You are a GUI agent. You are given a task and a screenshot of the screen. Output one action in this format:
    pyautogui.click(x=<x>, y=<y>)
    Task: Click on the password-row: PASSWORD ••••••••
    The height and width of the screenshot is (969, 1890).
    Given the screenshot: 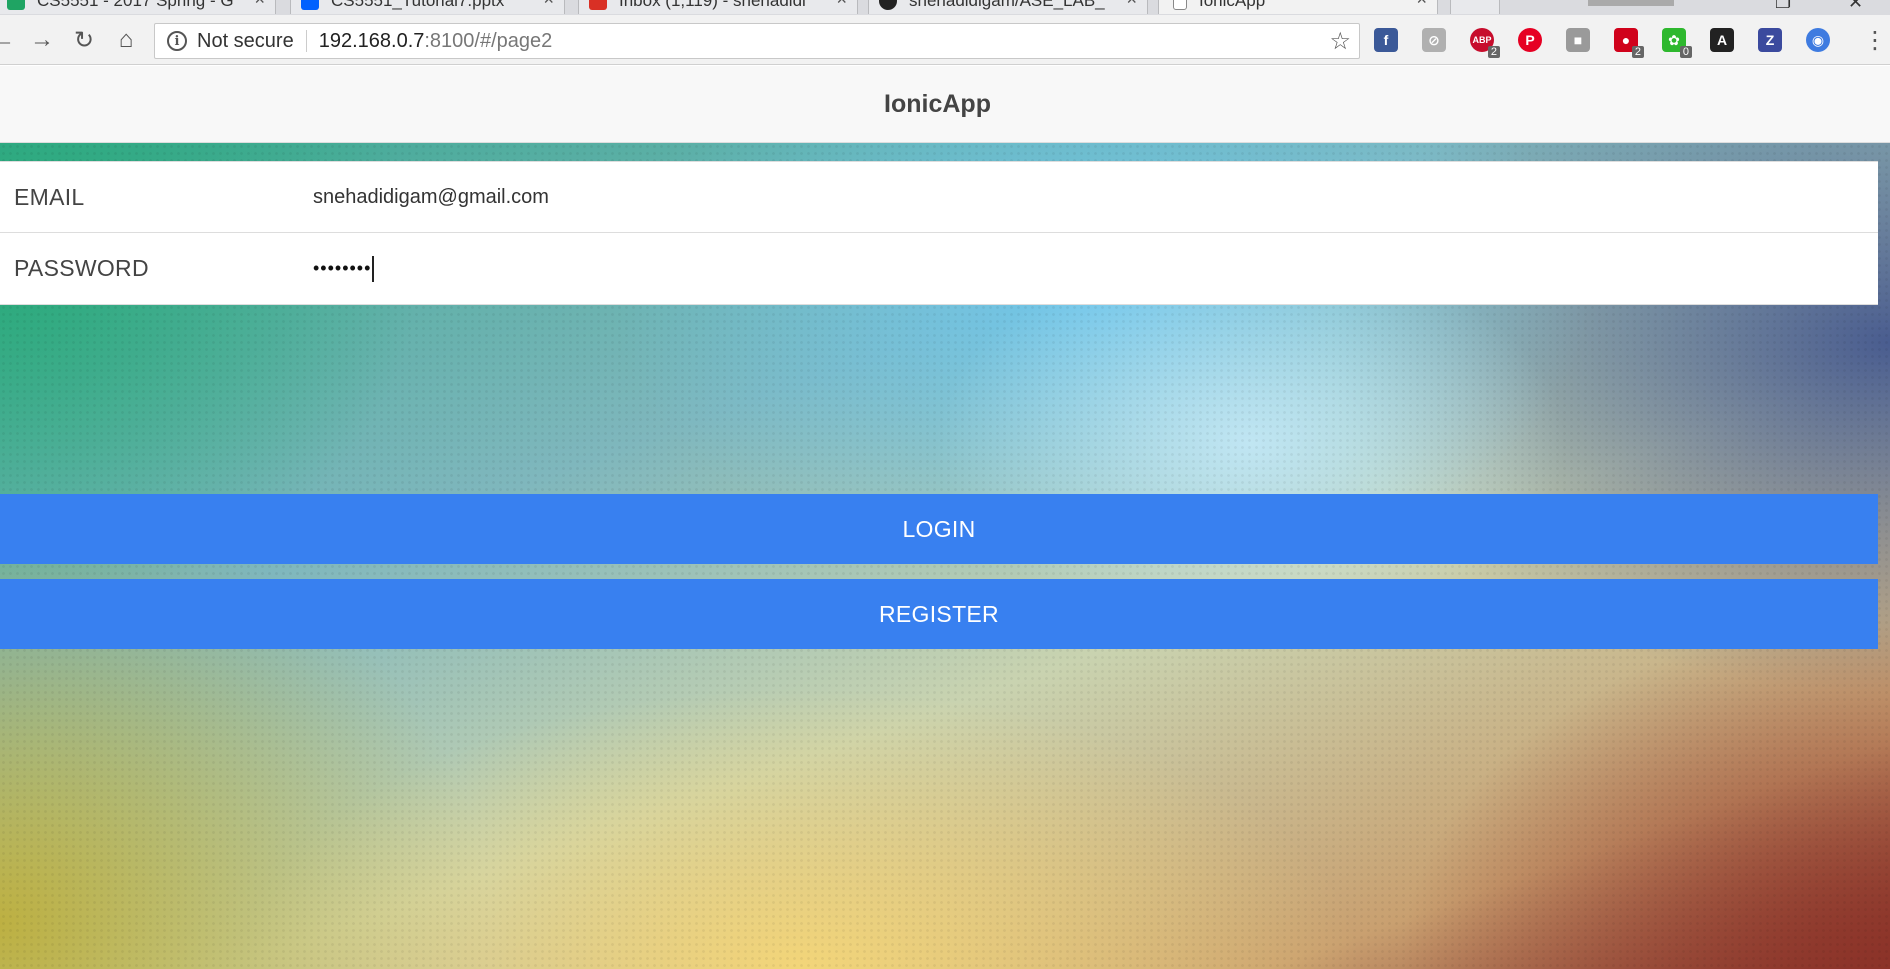 What is the action you would take?
    pyautogui.click(x=939, y=268)
    